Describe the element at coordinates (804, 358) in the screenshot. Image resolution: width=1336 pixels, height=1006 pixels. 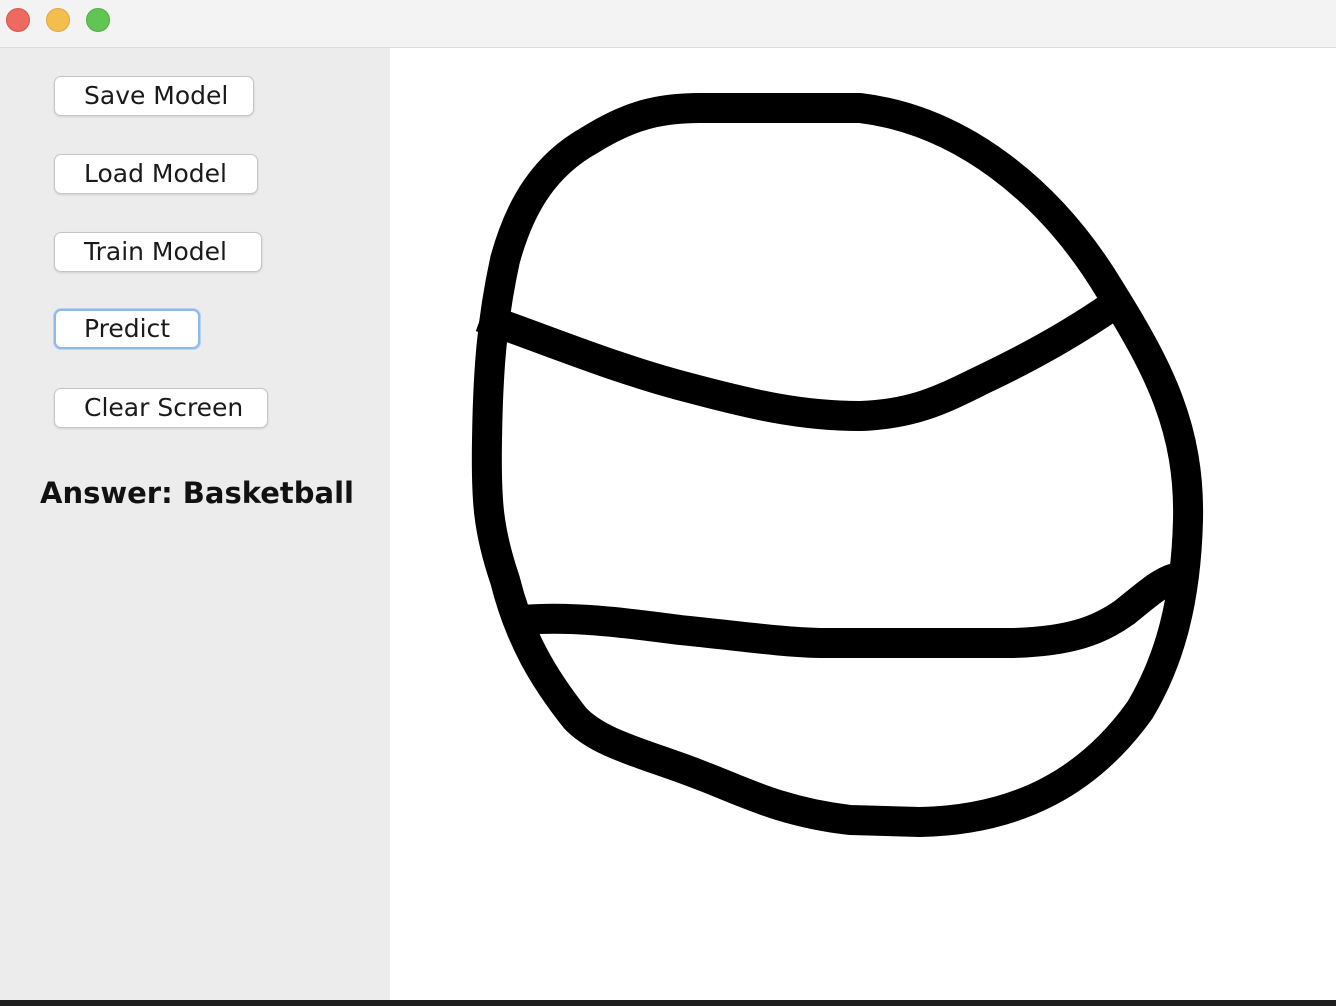
I see `upper-seam-stroke` at that location.